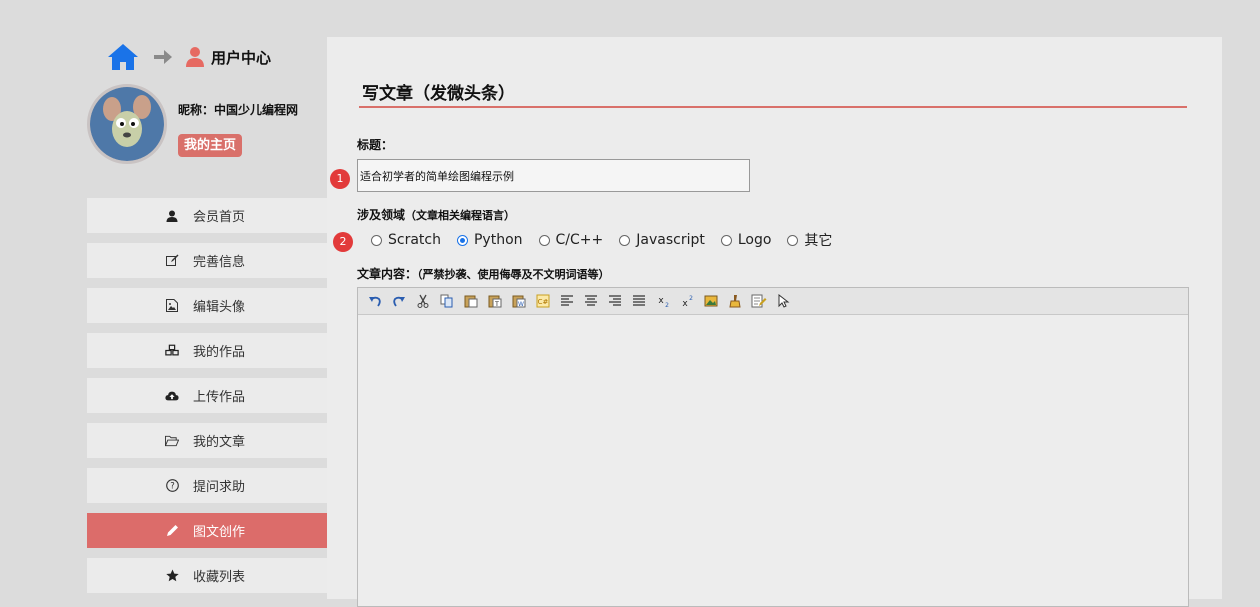 This screenshot has height=607, width=1260. What do you see at coordinates (375, 145) in the screenshot?
I see `title-label: 标题：` at bounding box center [375, 145].